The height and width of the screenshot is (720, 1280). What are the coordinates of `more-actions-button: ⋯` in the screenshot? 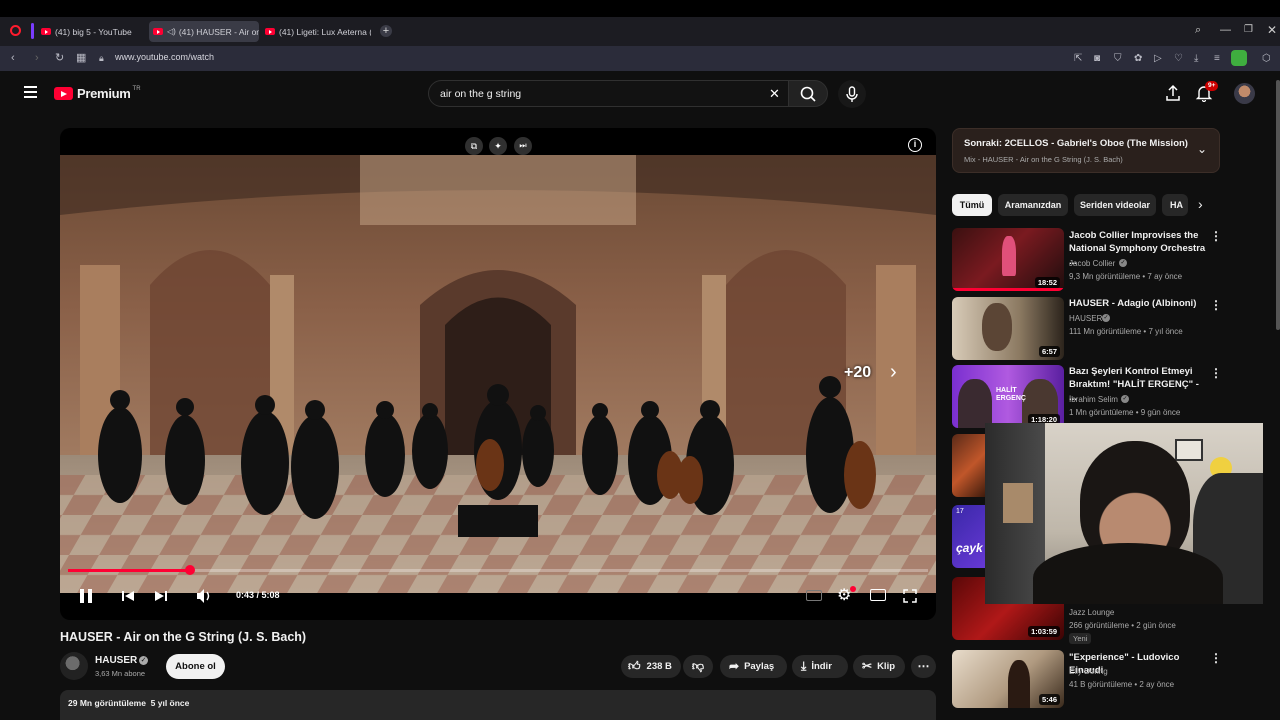 It's located at (923, 666).